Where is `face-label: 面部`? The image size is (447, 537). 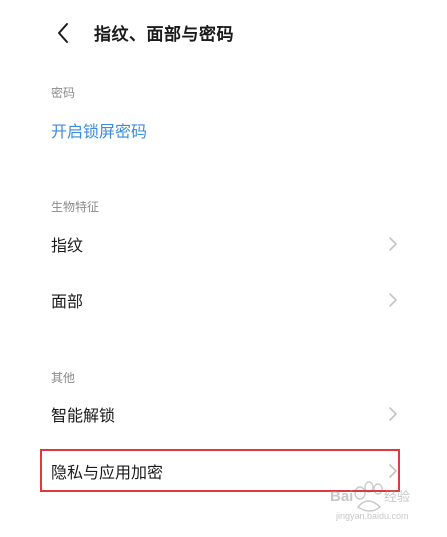 face-label: 面部 is located at coordinates (67, 301).